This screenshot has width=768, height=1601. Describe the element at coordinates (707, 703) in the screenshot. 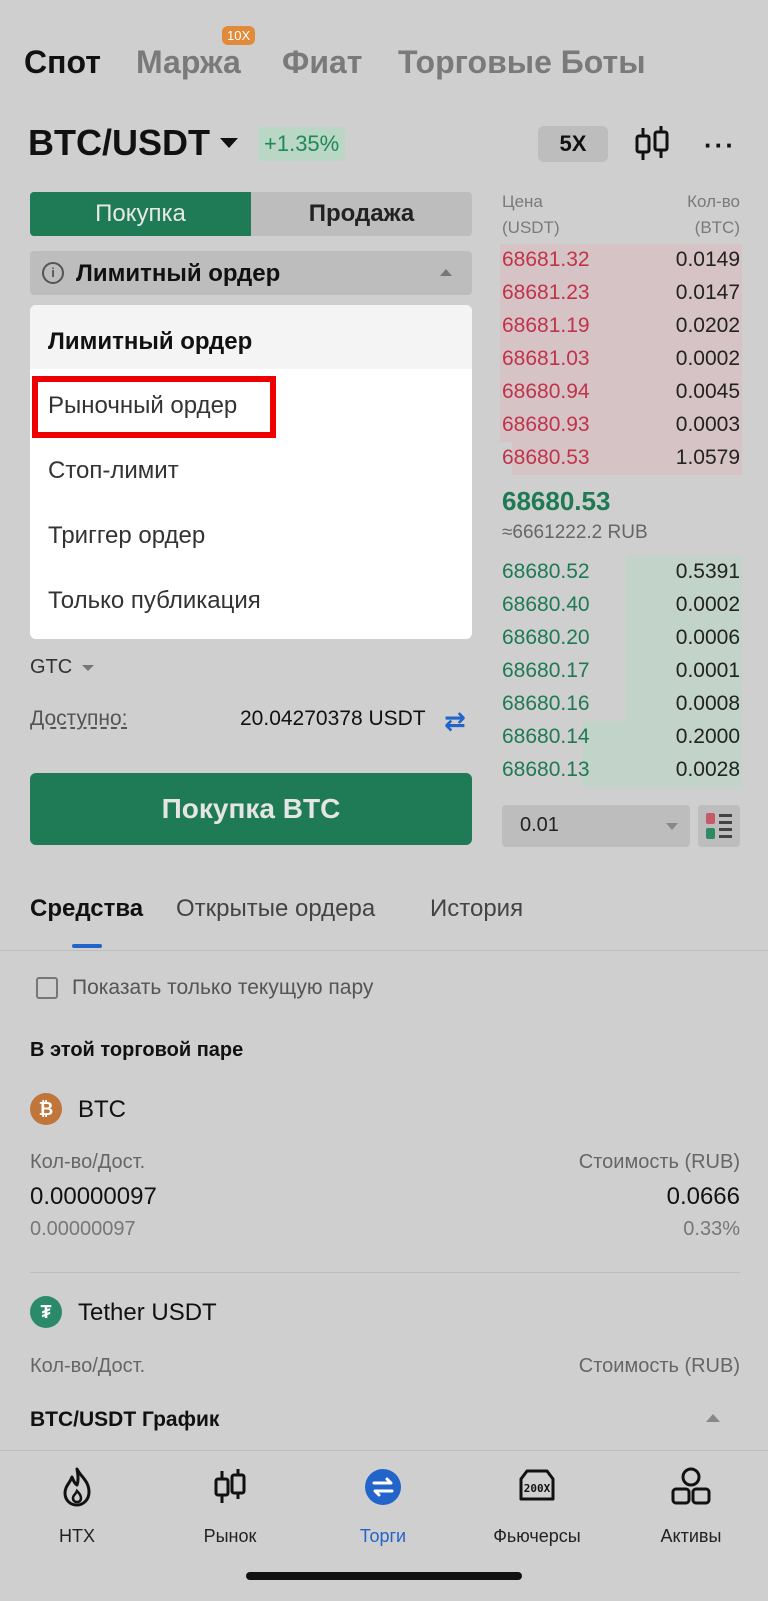

I see `orderbook-qty: 0.0008` at that location.